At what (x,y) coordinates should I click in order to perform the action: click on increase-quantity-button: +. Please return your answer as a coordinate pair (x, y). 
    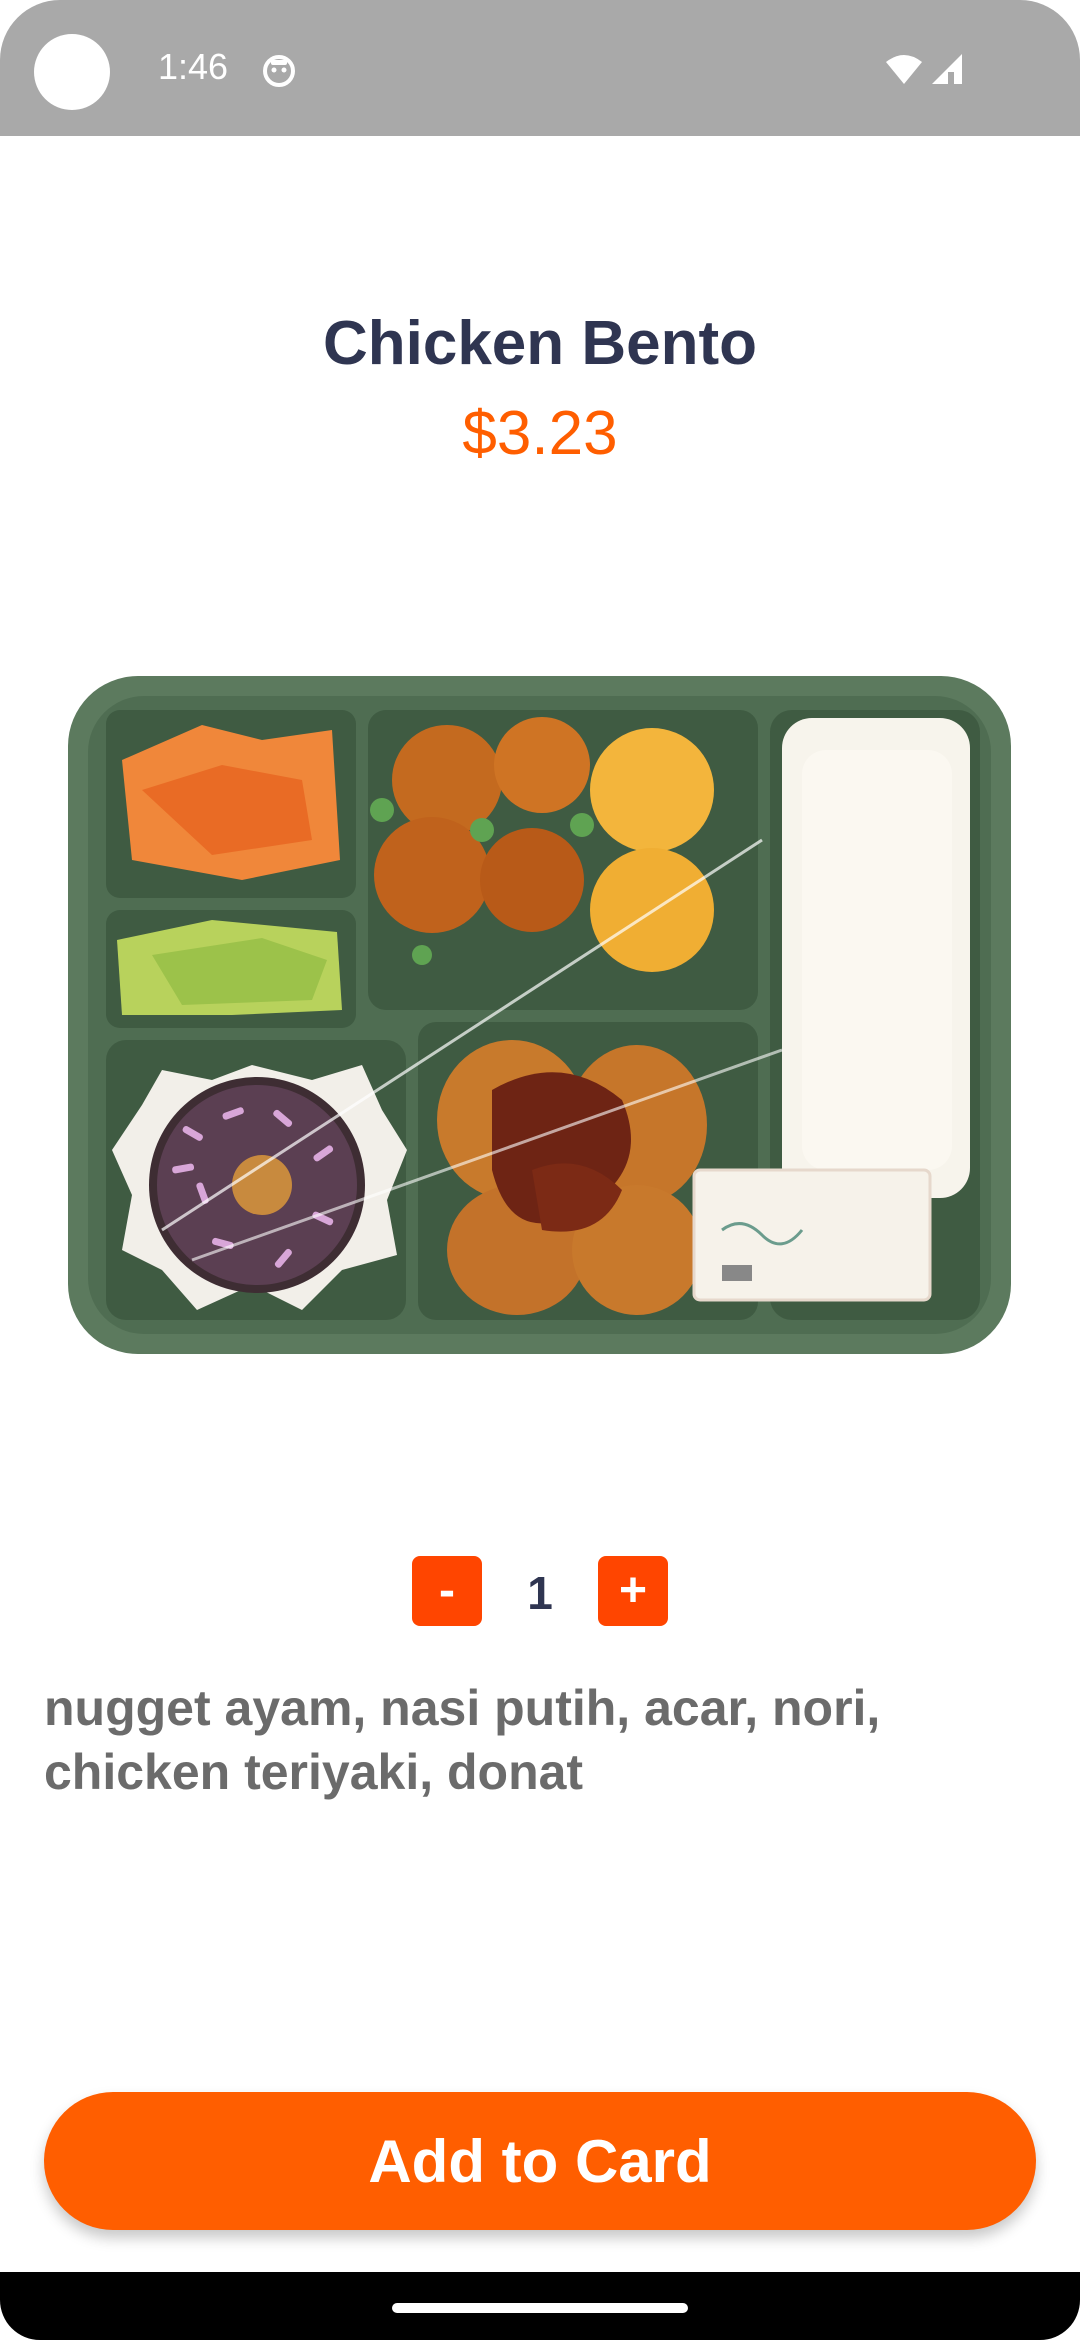
    Looking at the image, I should click on (633, 1591).